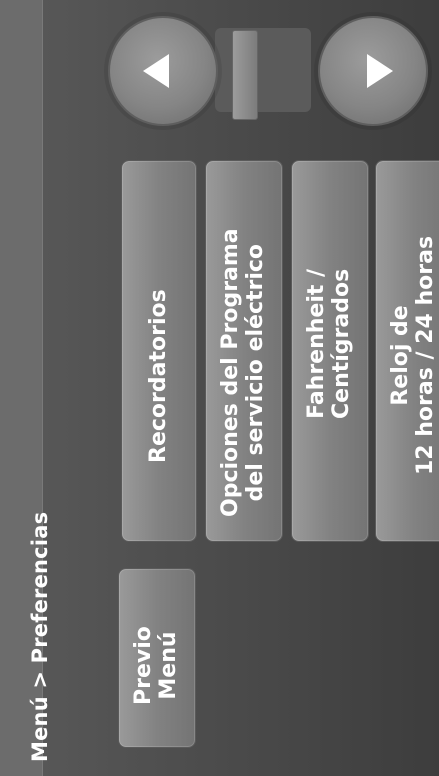  What do you see at coordinates (26, 388) in the screenshot?
I see `header-bar: Menú > Preferencias` at bounding box center [26, 388].